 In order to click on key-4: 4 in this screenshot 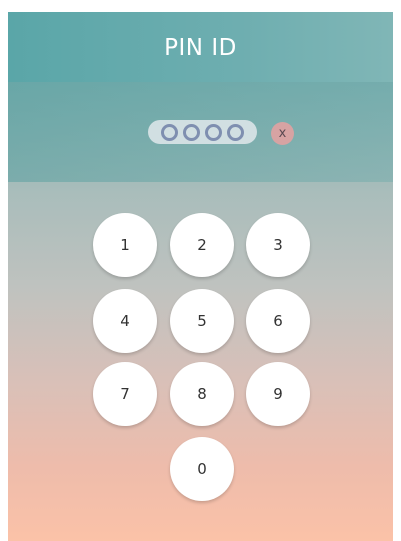, I will do `click(125, 321)`.